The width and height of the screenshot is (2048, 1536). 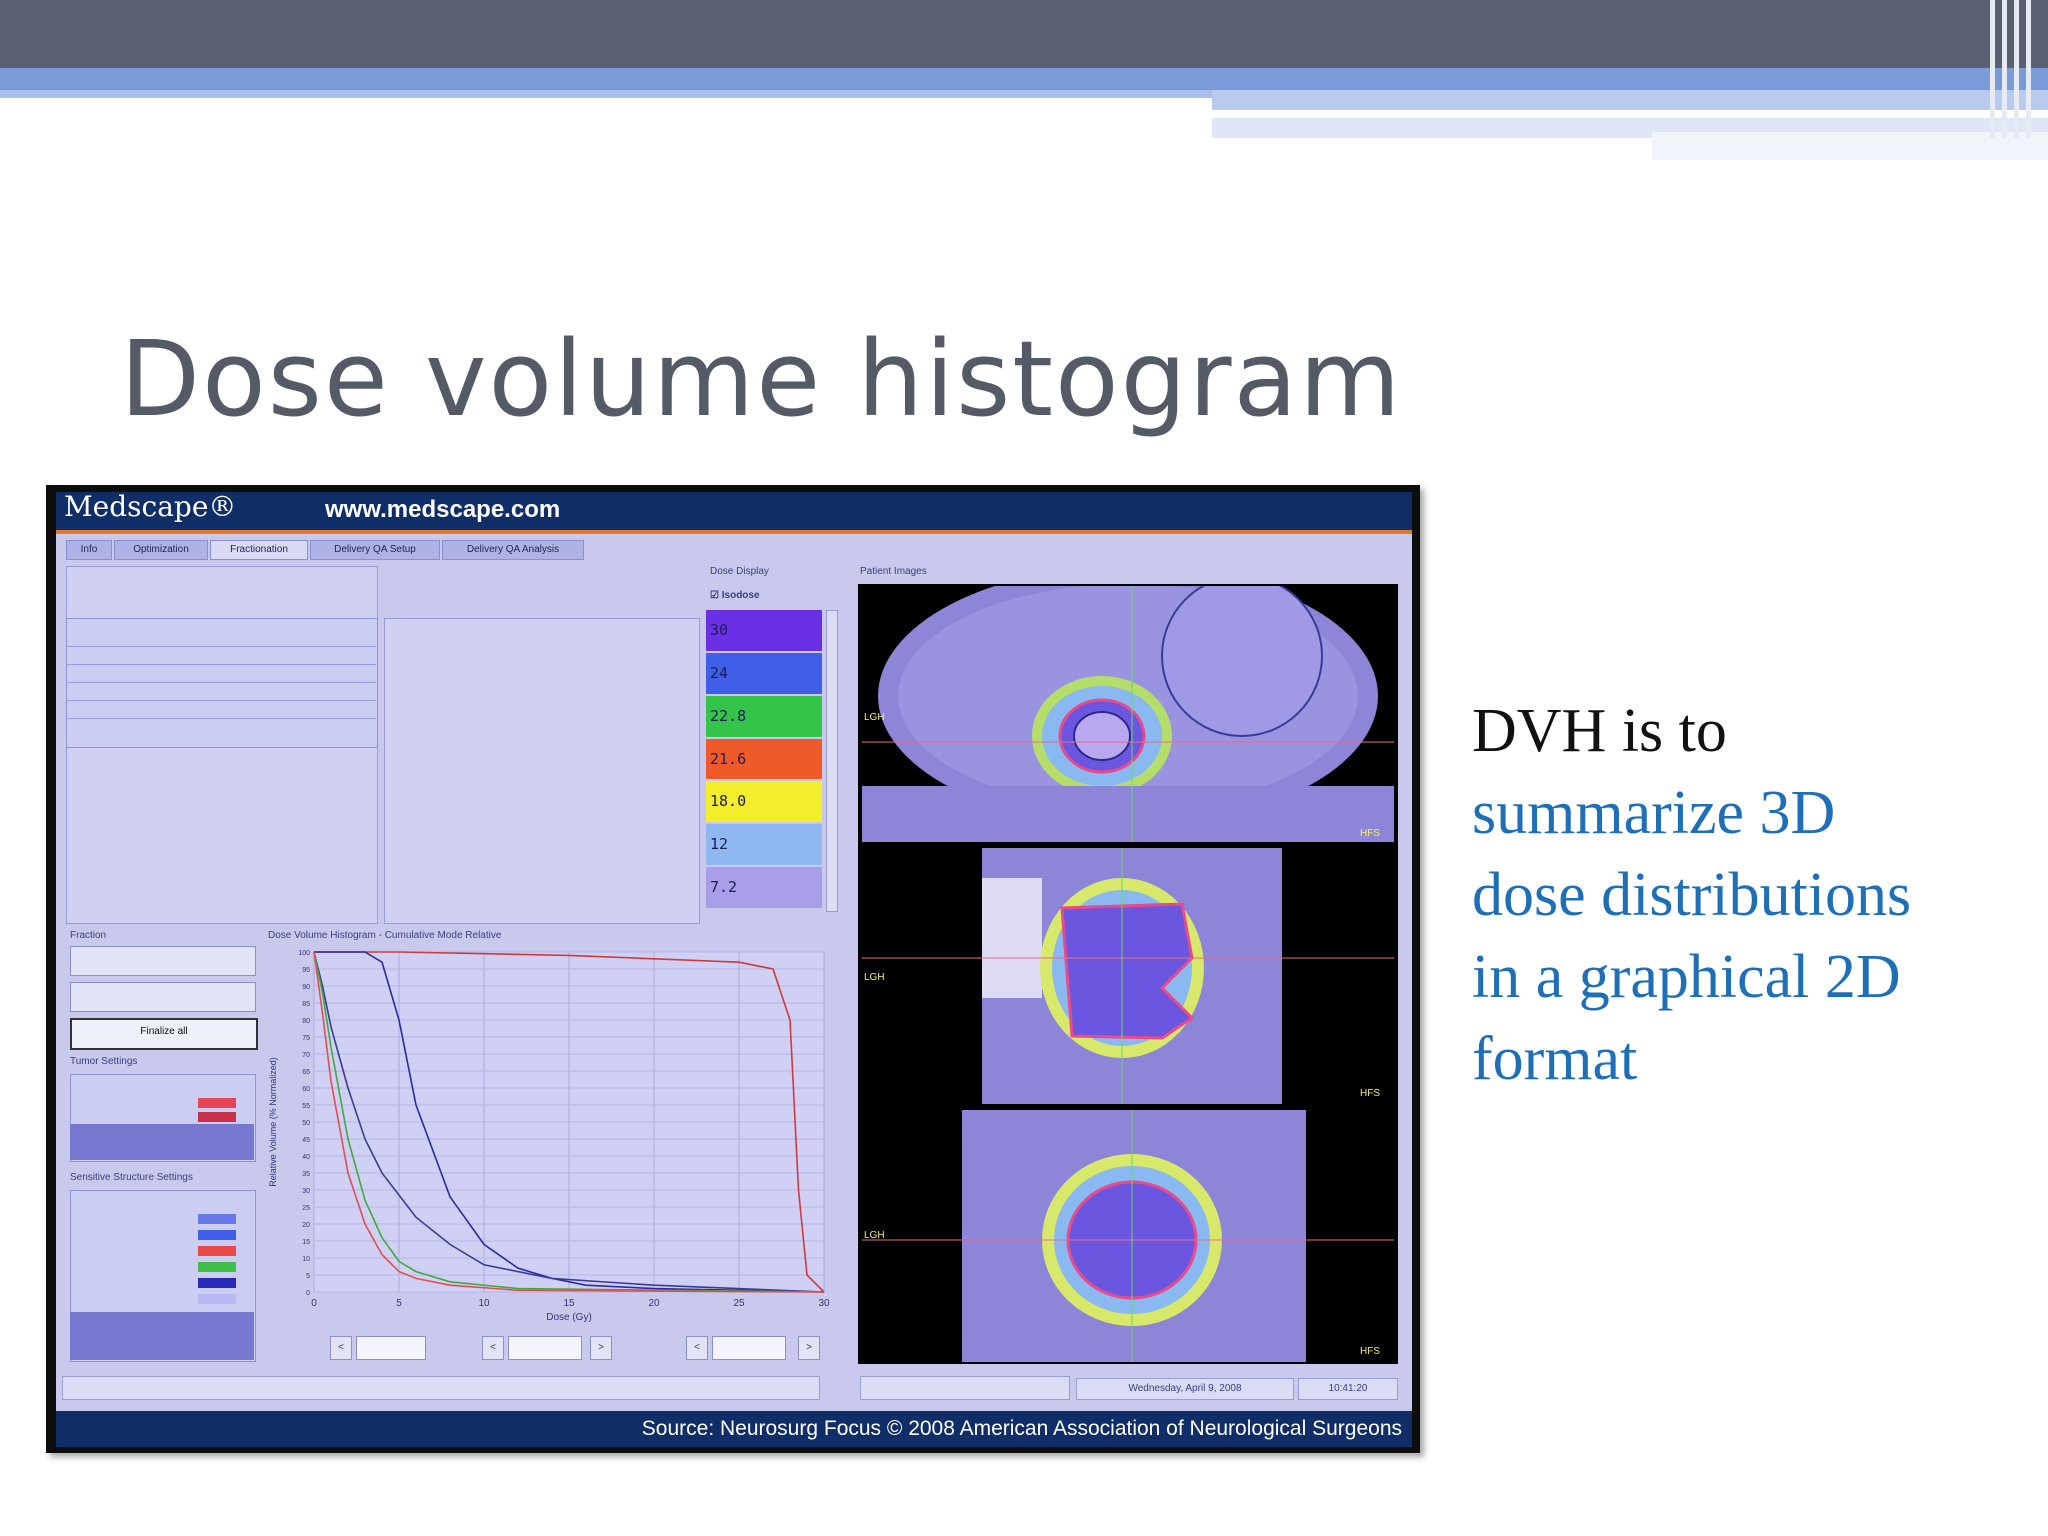 I want to click on x-tick-label: 20, so click(x=654, y=1303).